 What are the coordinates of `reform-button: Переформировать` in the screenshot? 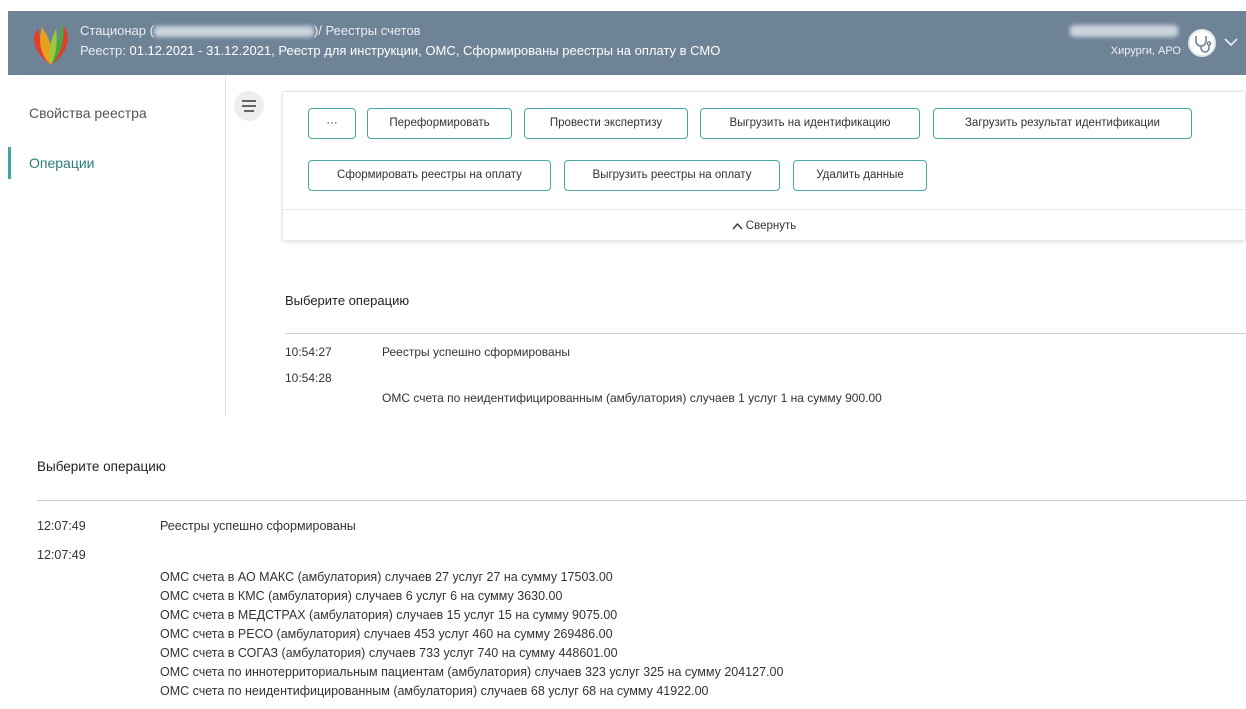 It's located at (439, 123).